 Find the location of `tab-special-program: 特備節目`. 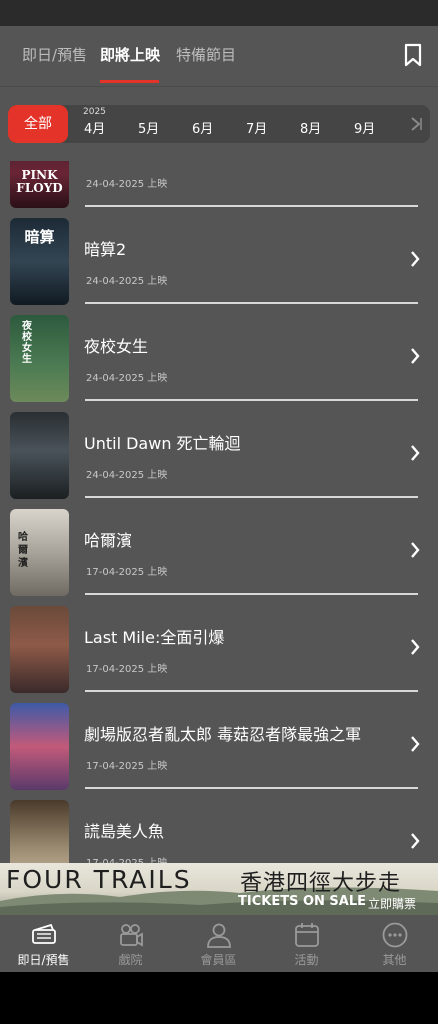

tab-special-program: 特備節目 is located at coordinates (206, 54).